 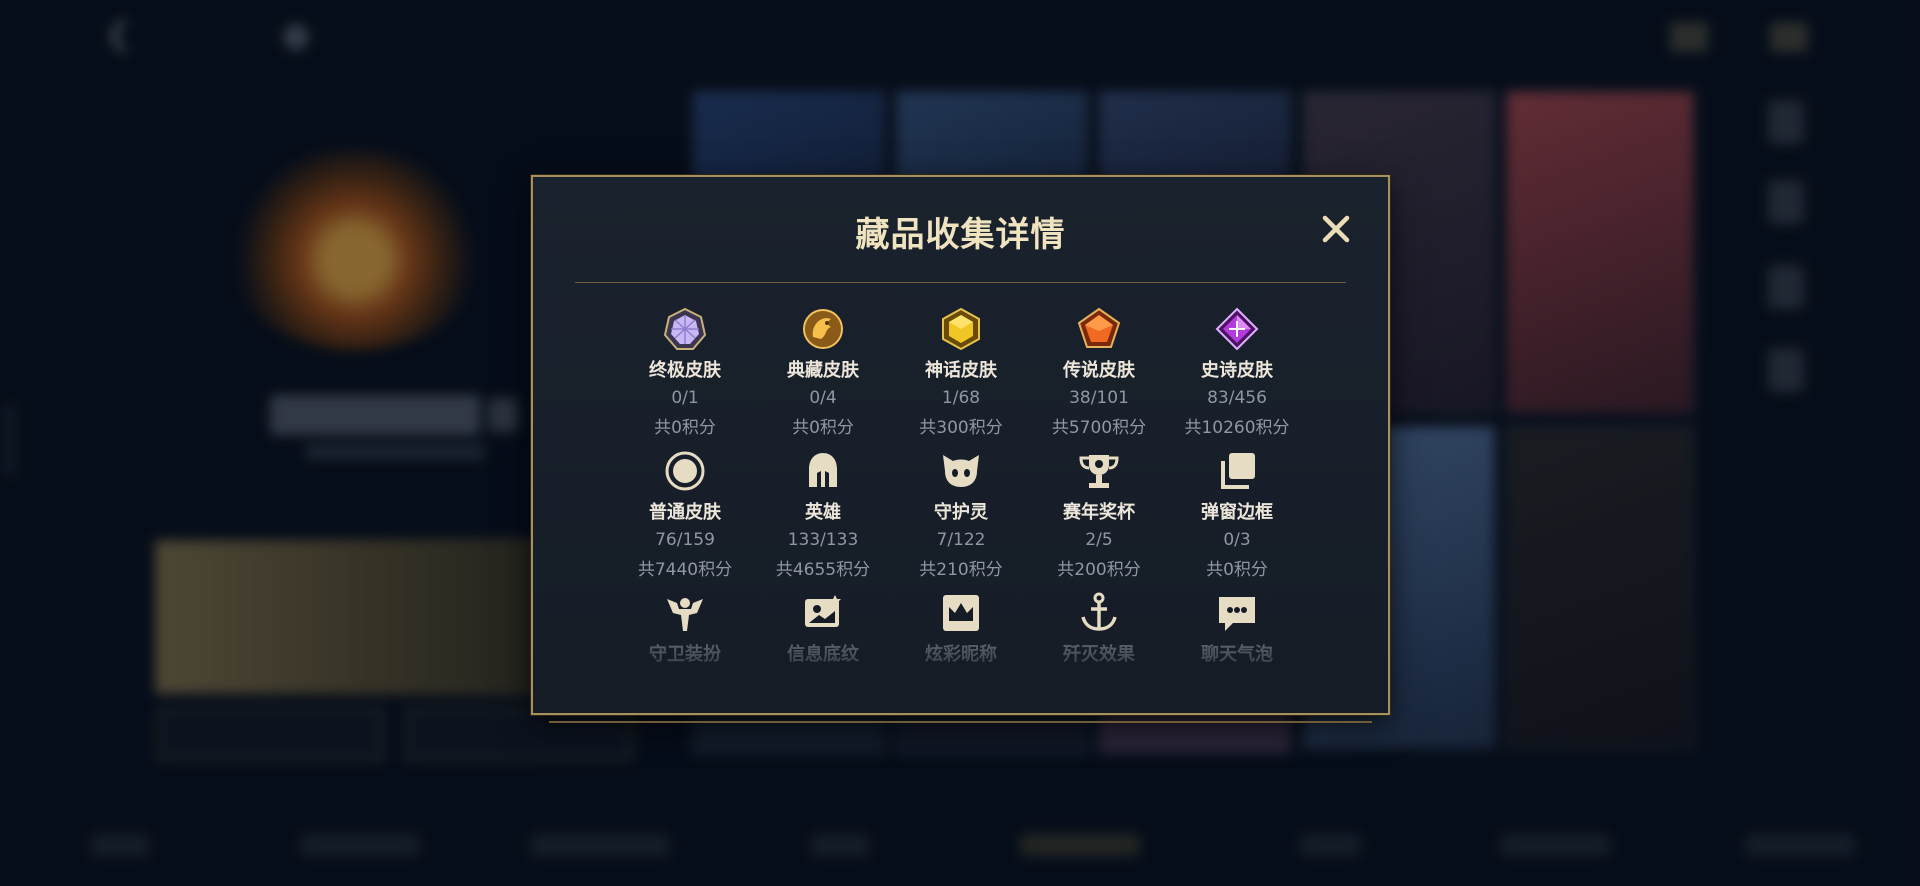 I want to click on item-count: 76/159, so click(x=685, y=540).